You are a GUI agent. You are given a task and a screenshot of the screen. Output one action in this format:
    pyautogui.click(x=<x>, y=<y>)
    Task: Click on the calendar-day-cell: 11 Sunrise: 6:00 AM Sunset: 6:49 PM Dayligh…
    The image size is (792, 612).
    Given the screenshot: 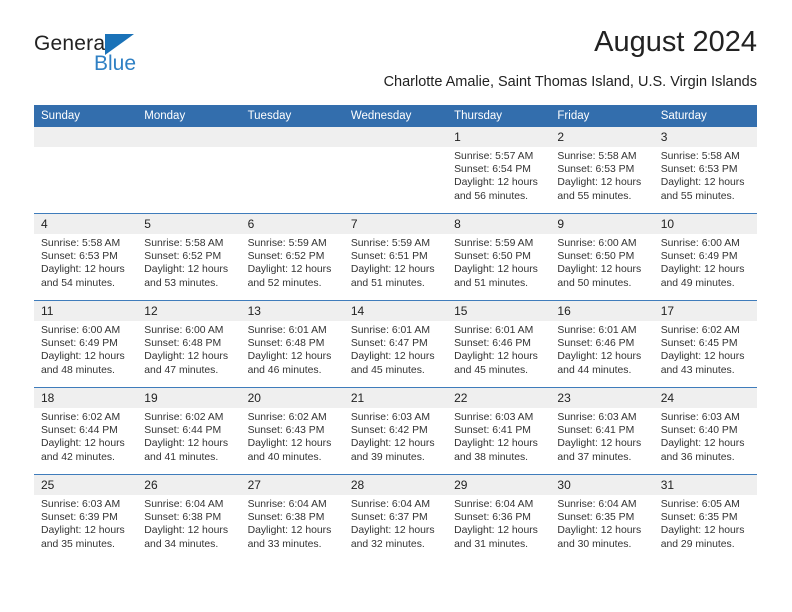 What is the action you would take?
    pyautogui.click(x=86, y=344)
    